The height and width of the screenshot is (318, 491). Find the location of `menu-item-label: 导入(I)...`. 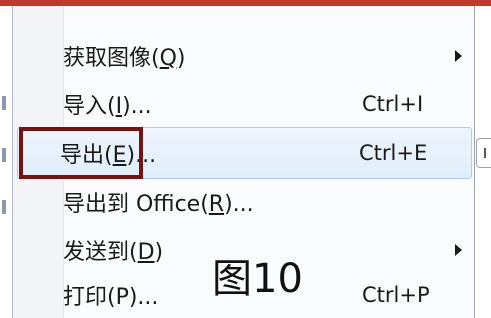

menu-item-label: 导入(I)... is located at coordinates (107, 106).